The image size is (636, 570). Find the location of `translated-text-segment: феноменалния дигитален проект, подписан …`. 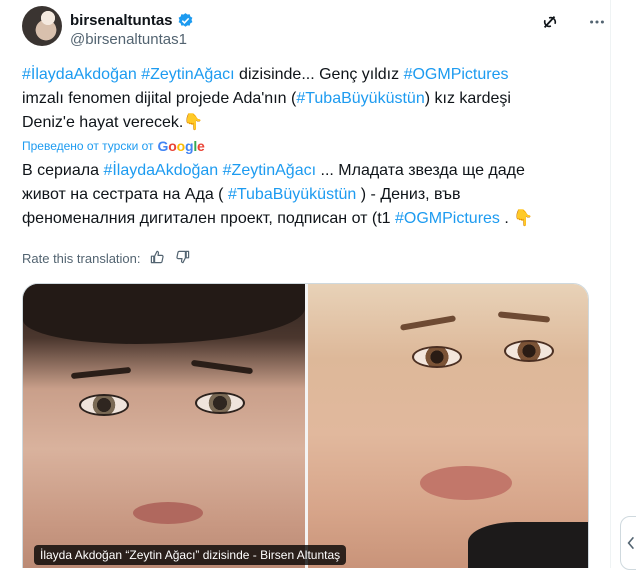

translated-text-segment: феноменалния дигитален проект, подписан … is located at coordinates (209, 218).